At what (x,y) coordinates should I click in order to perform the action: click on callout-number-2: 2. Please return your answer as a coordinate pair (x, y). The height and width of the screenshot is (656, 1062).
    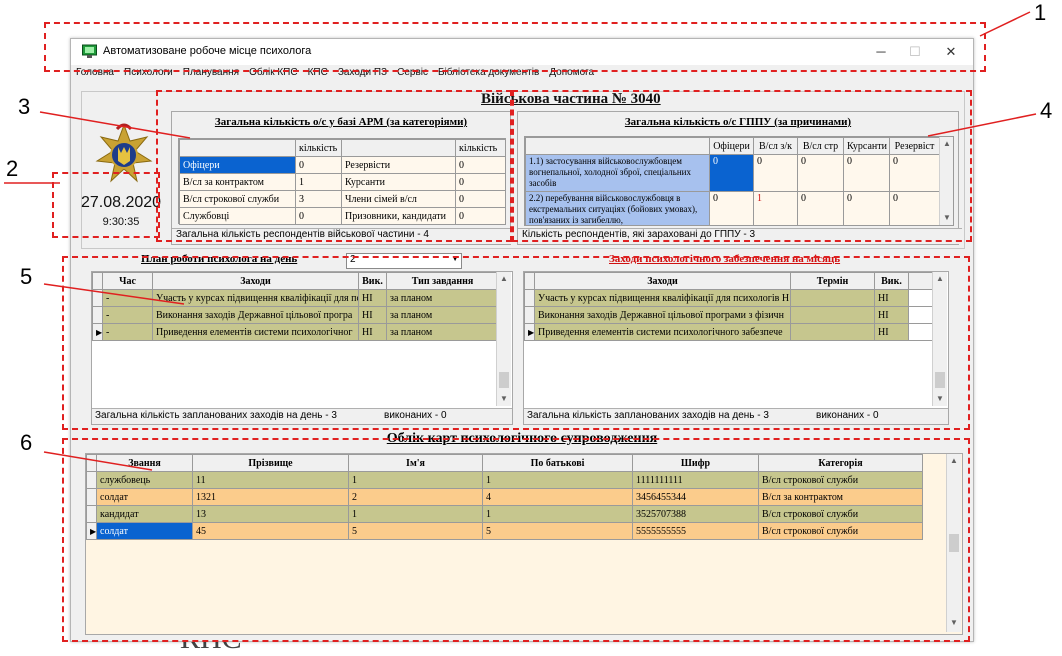
    Looking at the image, I should click on (12, 168).